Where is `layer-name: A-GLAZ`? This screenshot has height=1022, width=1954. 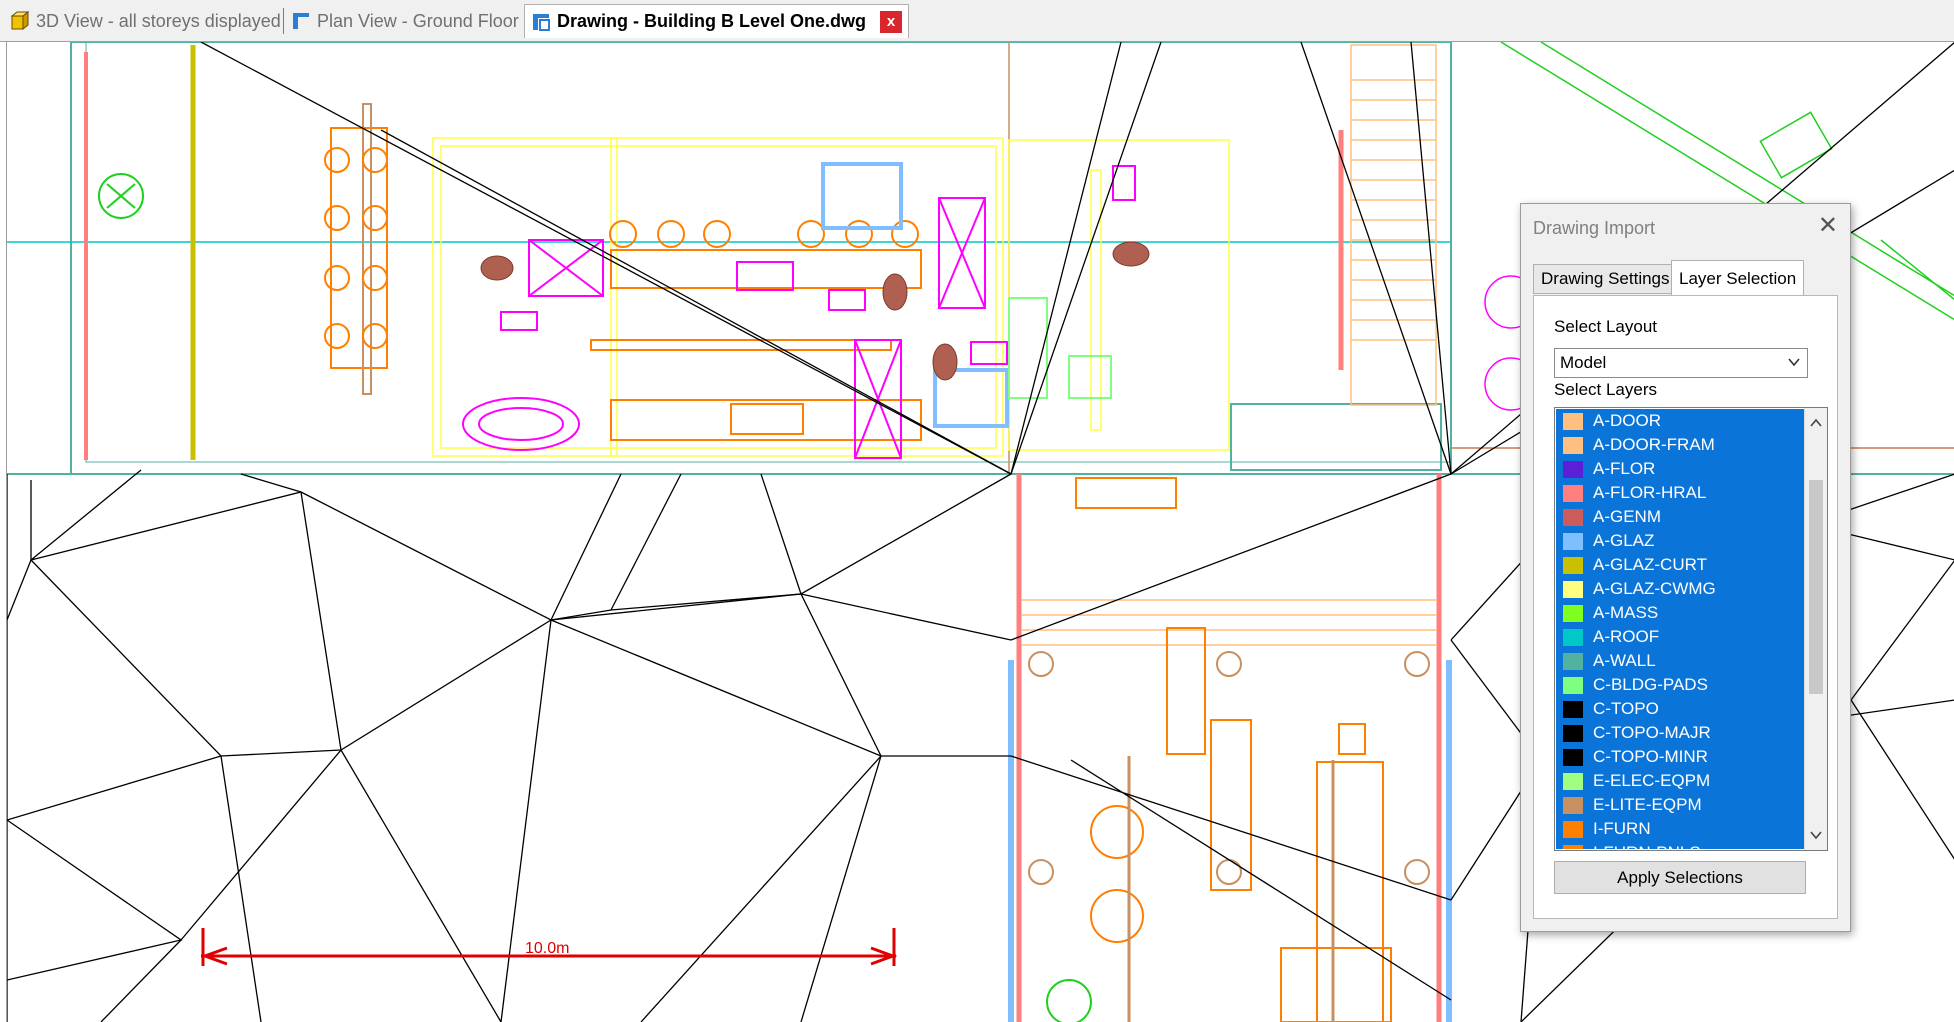 layer-name: A-GLAZ is located at coordinates (1624, 540).